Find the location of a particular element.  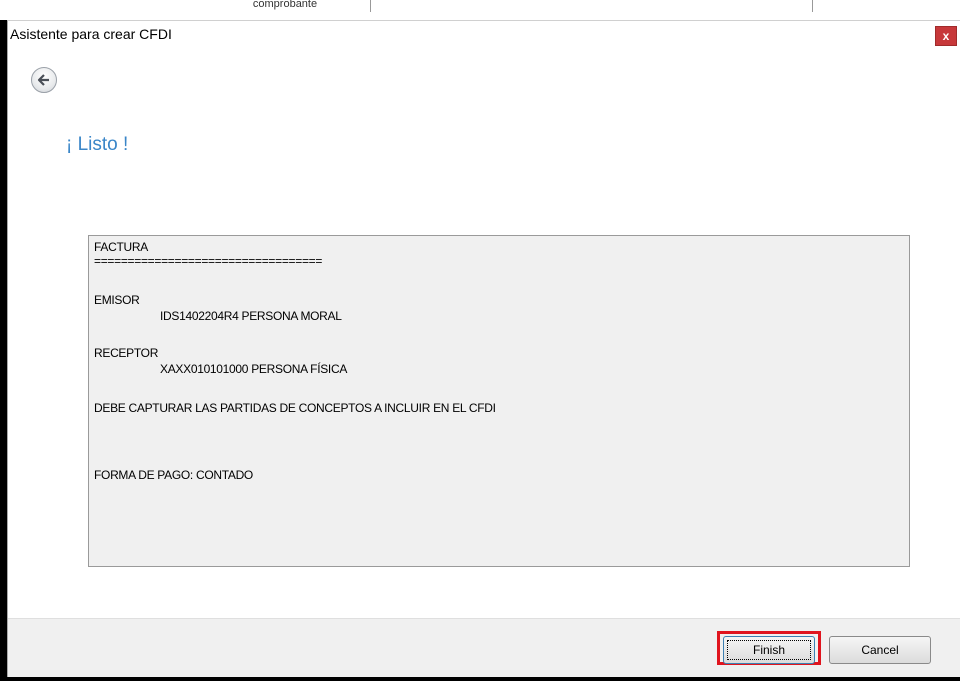

finish-button: Finish is located at coordinates (769, 650).